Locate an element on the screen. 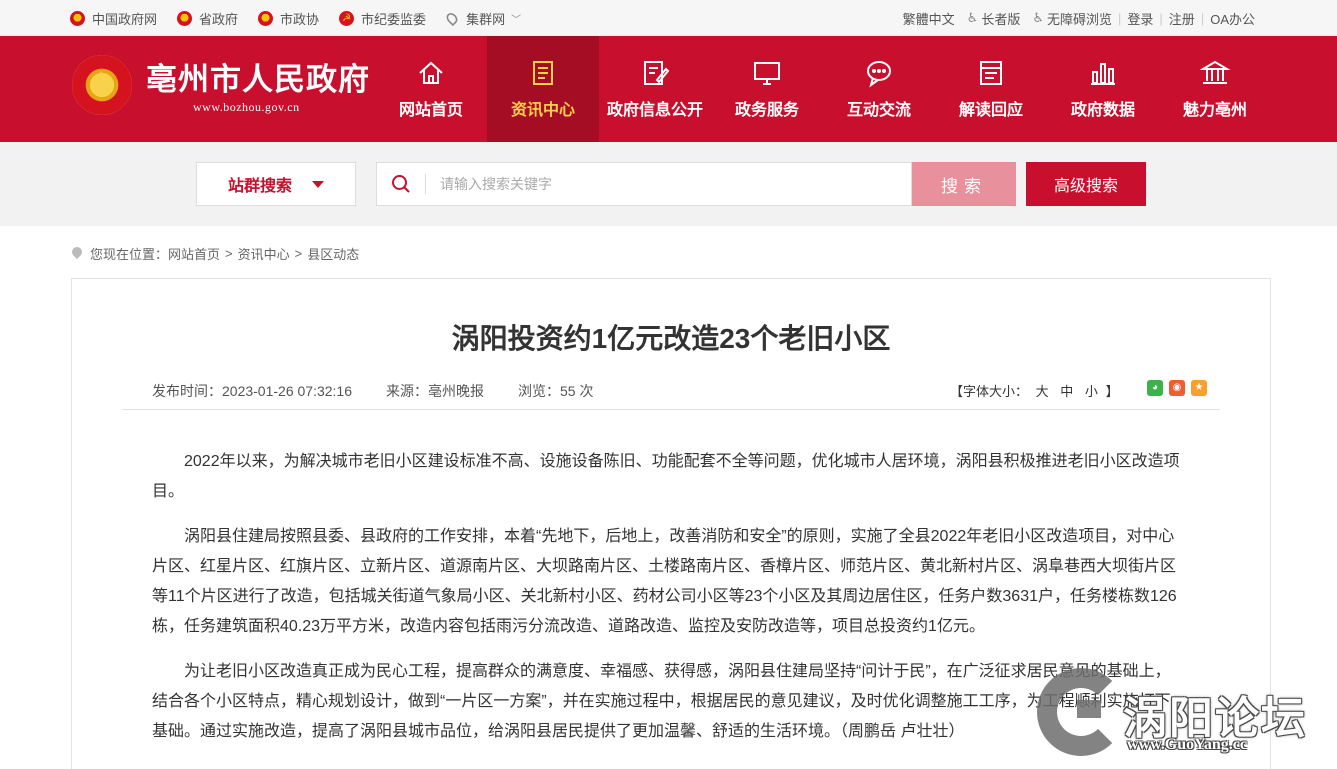 The width and height of the screenshot is (1337, 769). watermark-url: www.GuoYang.cc is located at coordinates (1187, 744).